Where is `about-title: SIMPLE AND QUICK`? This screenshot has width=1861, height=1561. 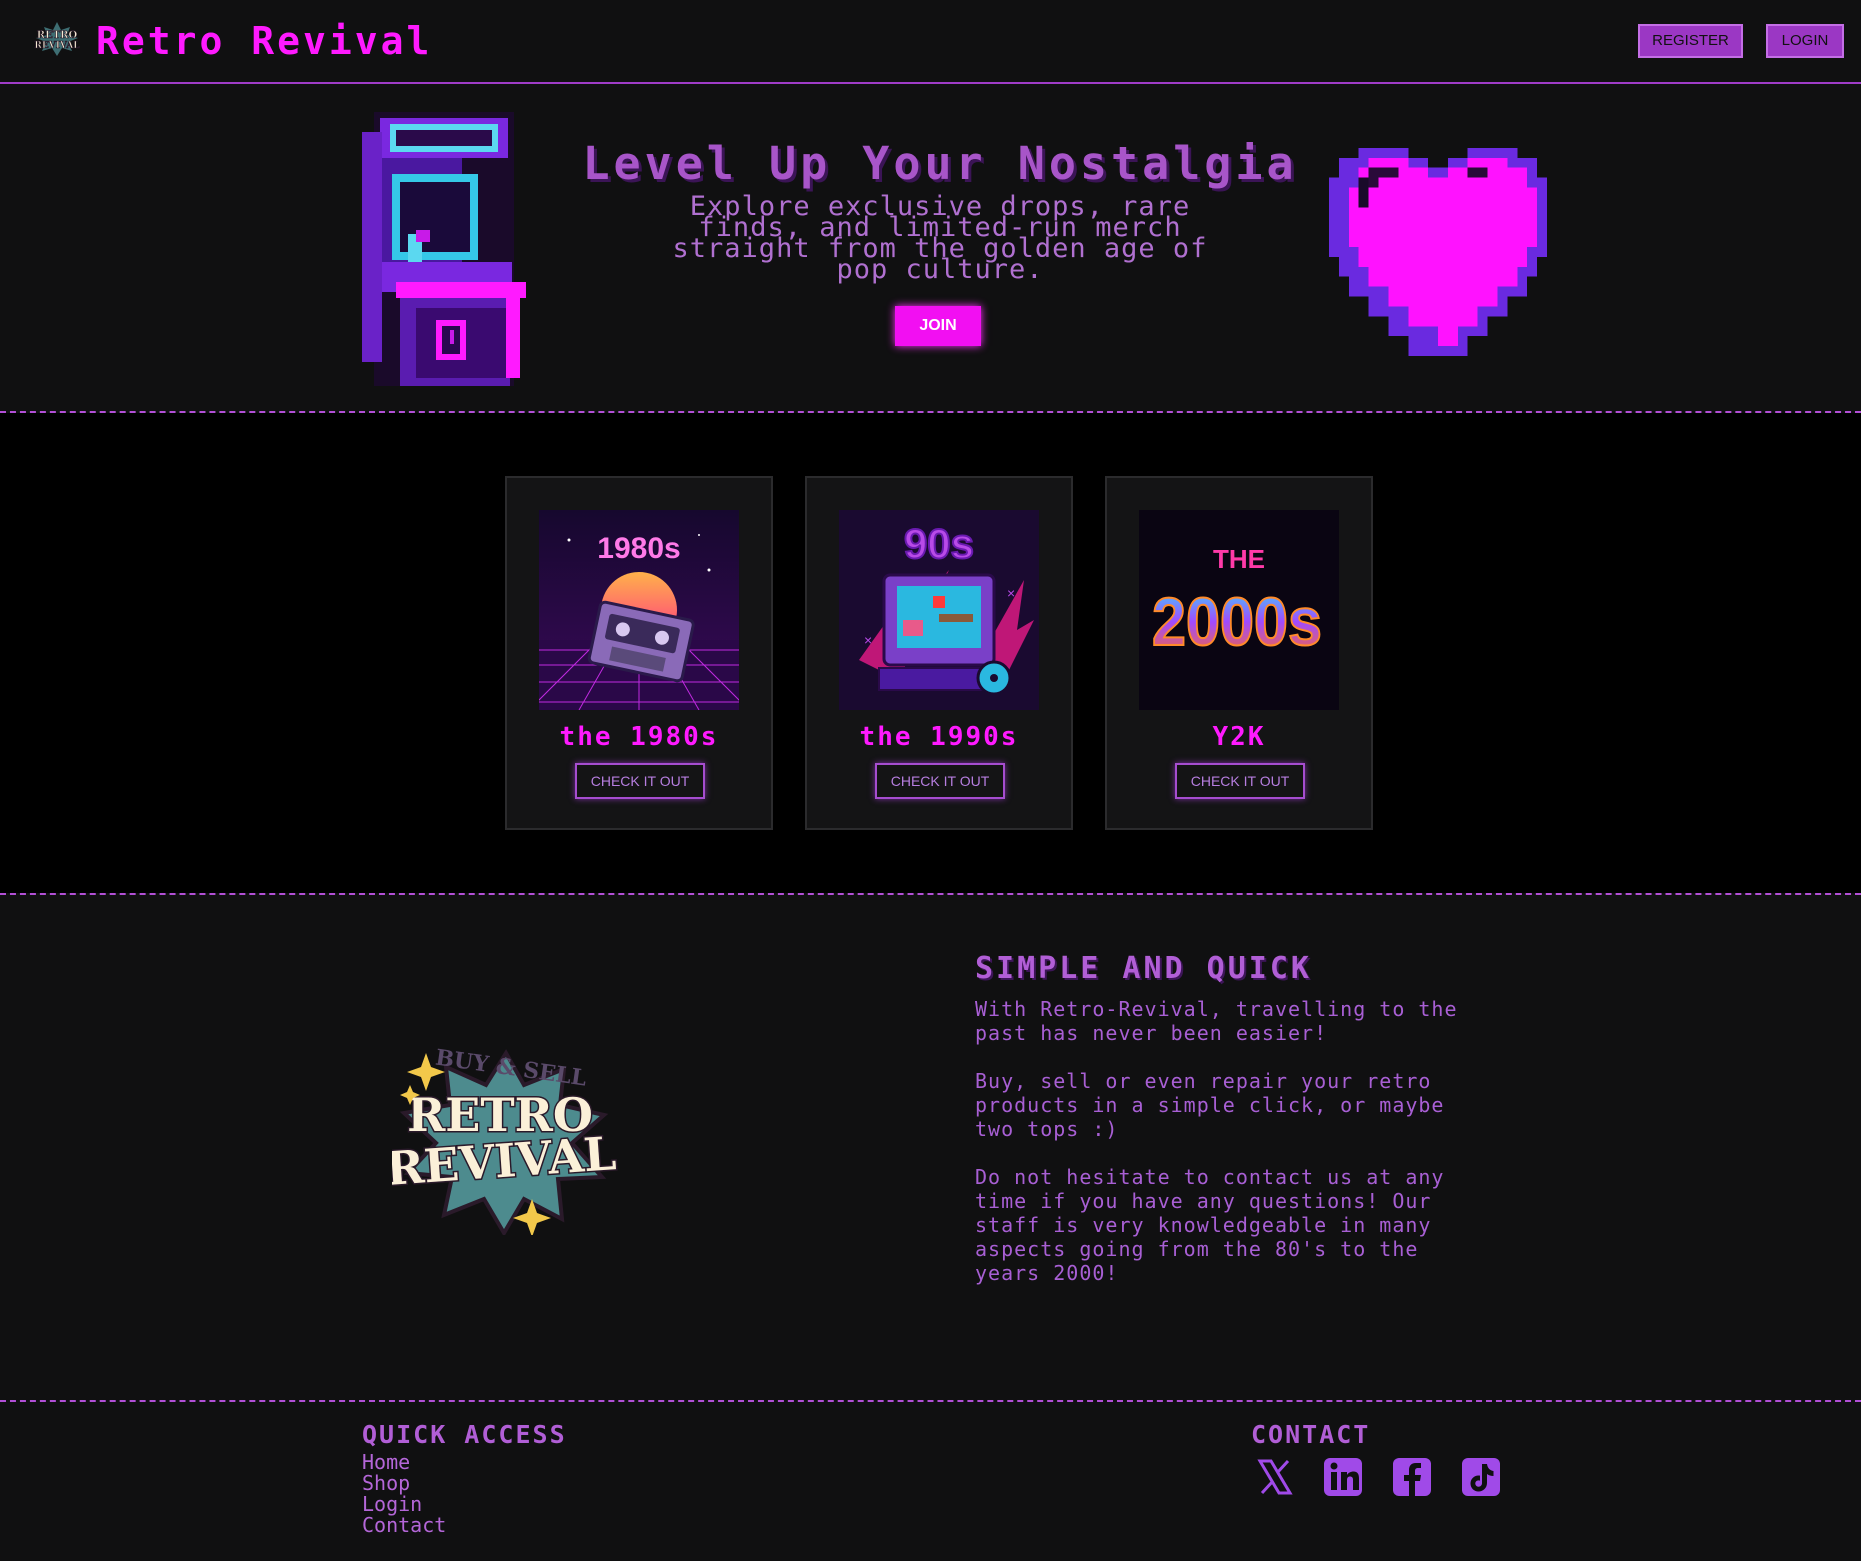
about-title: SIMPLE AND QUICK is located at coordinates (1143, 968).